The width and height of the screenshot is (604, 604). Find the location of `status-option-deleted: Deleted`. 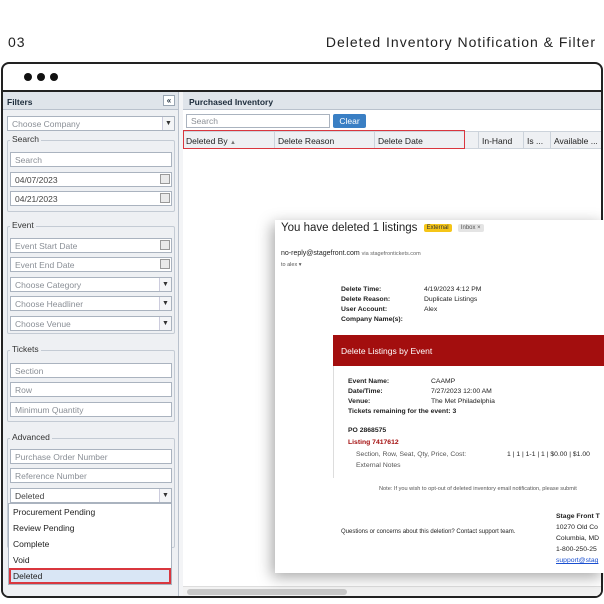

status-option-deleted: Deleted is located at coordinates (90, 576).